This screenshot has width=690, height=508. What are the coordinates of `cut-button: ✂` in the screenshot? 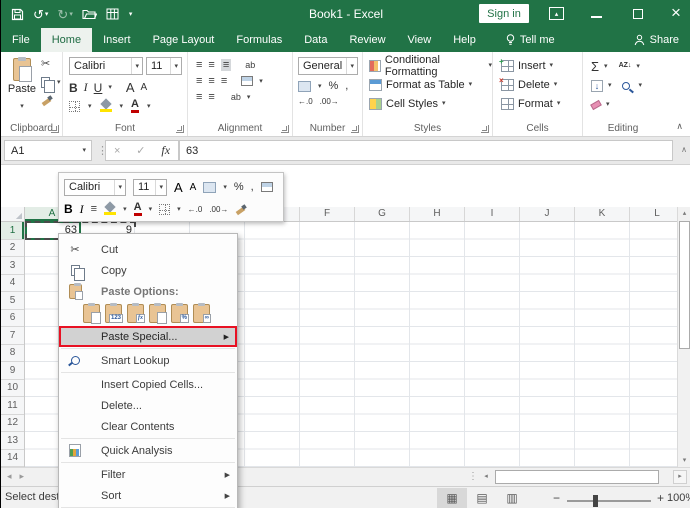 It's located at (51, 64).